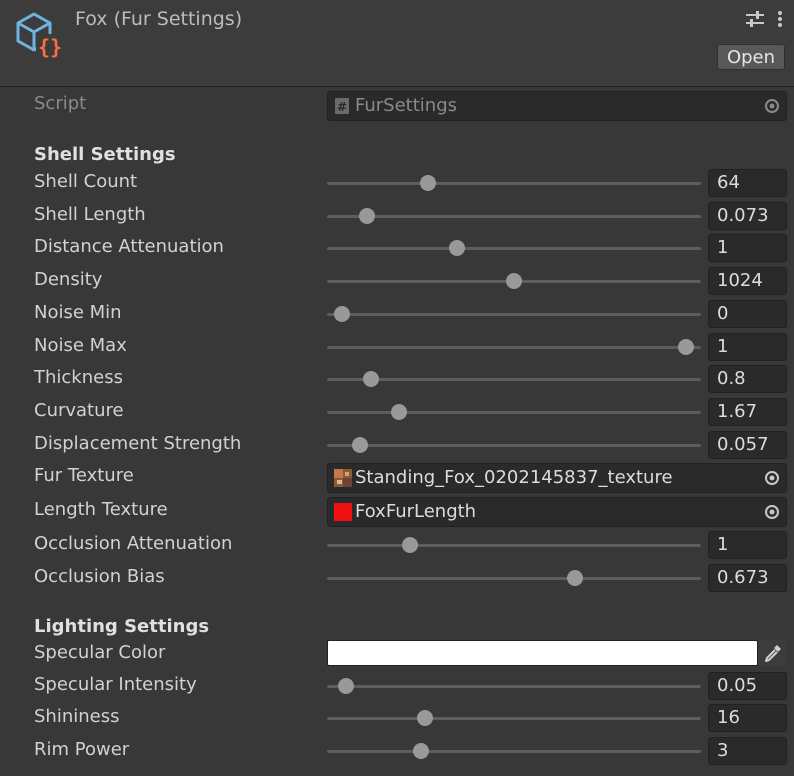 The image size is (794, 776). I want to click on shininess-field: 16, so click(747, 718).